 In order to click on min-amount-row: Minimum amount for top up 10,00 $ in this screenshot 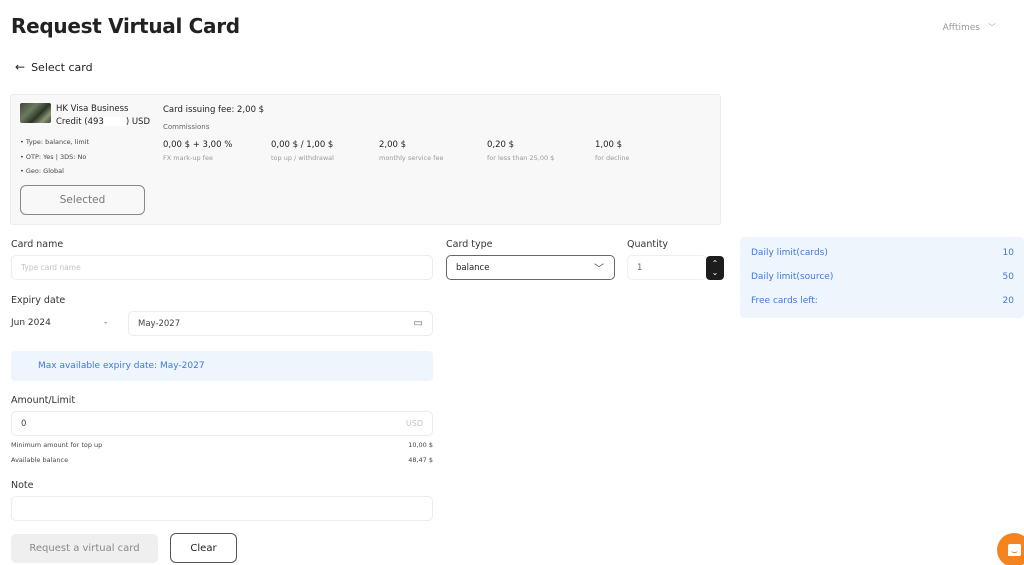, I will do `click(222, 445)`.